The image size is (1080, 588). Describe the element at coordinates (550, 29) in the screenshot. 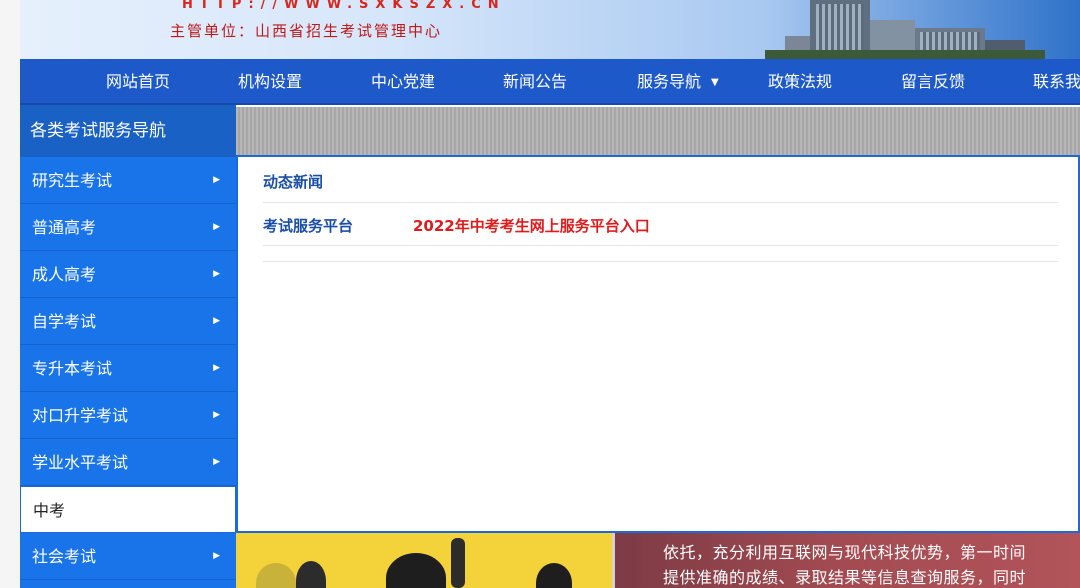

I see `site-header: HTTP://WWW.SXKSZX.CN 主管单位：山西省招生考试管理中心` at that location.